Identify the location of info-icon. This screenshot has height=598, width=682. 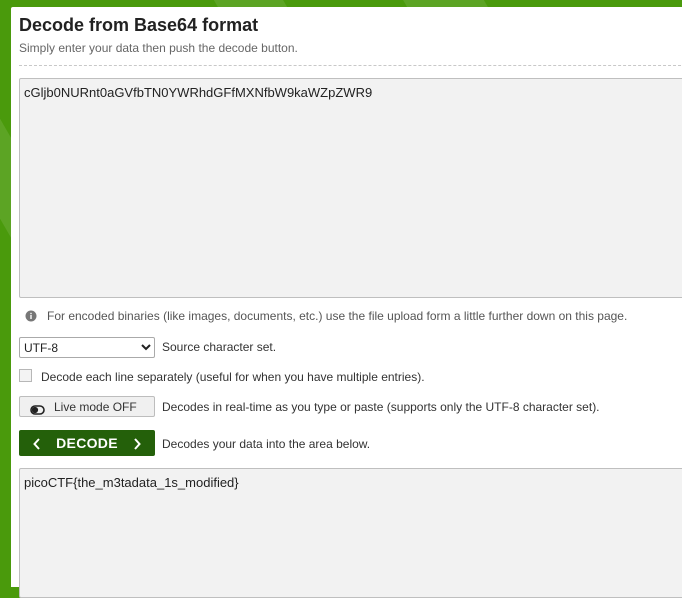
(31, 316).